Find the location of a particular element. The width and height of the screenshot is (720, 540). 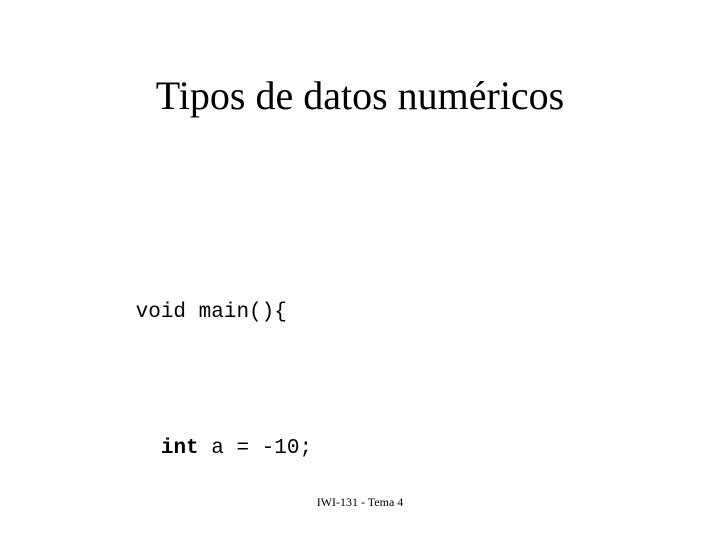

code-text: a = -10; is located at coordinates (255, 448).